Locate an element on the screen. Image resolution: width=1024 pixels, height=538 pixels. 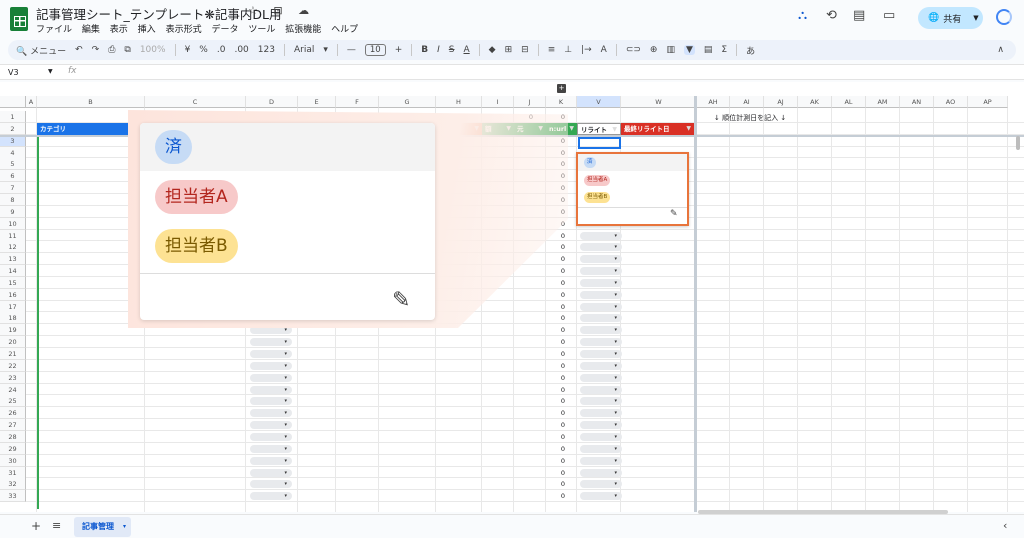
zoomed-option-chip: 担当者B is located at coordinates (196, 246).